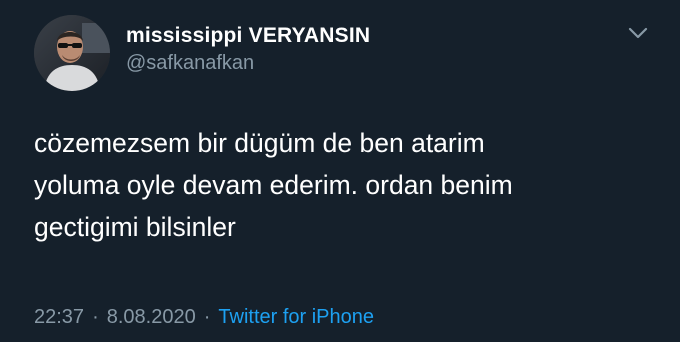 This screenshot has height=342, width=680. I want to click on tweet-meta: 22:37 · 8.08.2020 · Twitter for iPhone, so click(204, 317).